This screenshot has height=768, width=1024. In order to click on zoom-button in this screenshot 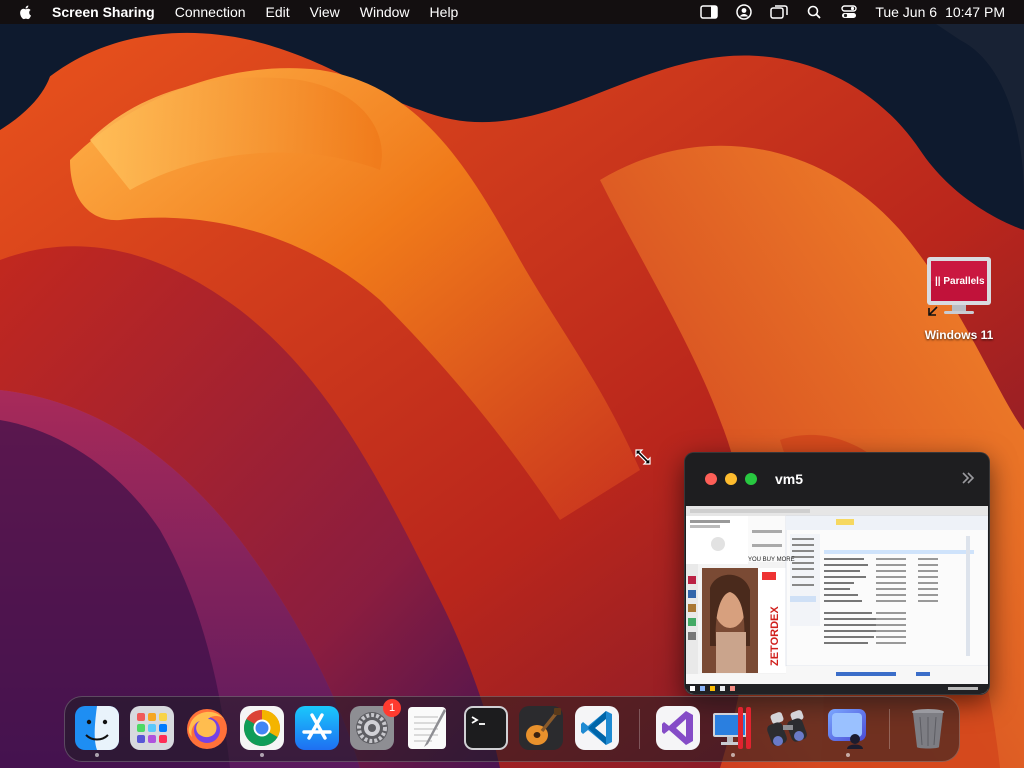, I will do `click(751, 479)`.